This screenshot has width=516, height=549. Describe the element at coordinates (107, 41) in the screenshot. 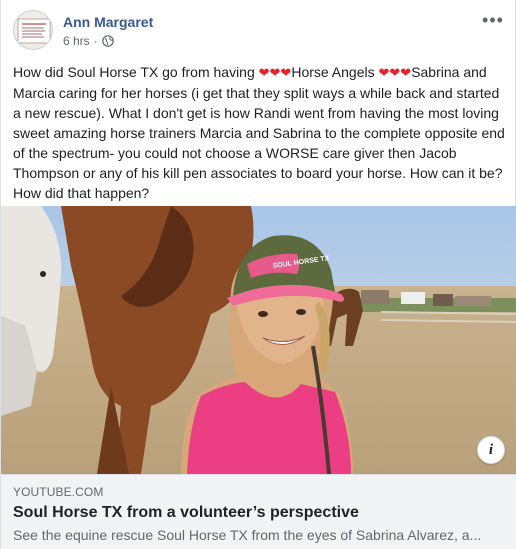

I see `globe-icon` at that location.